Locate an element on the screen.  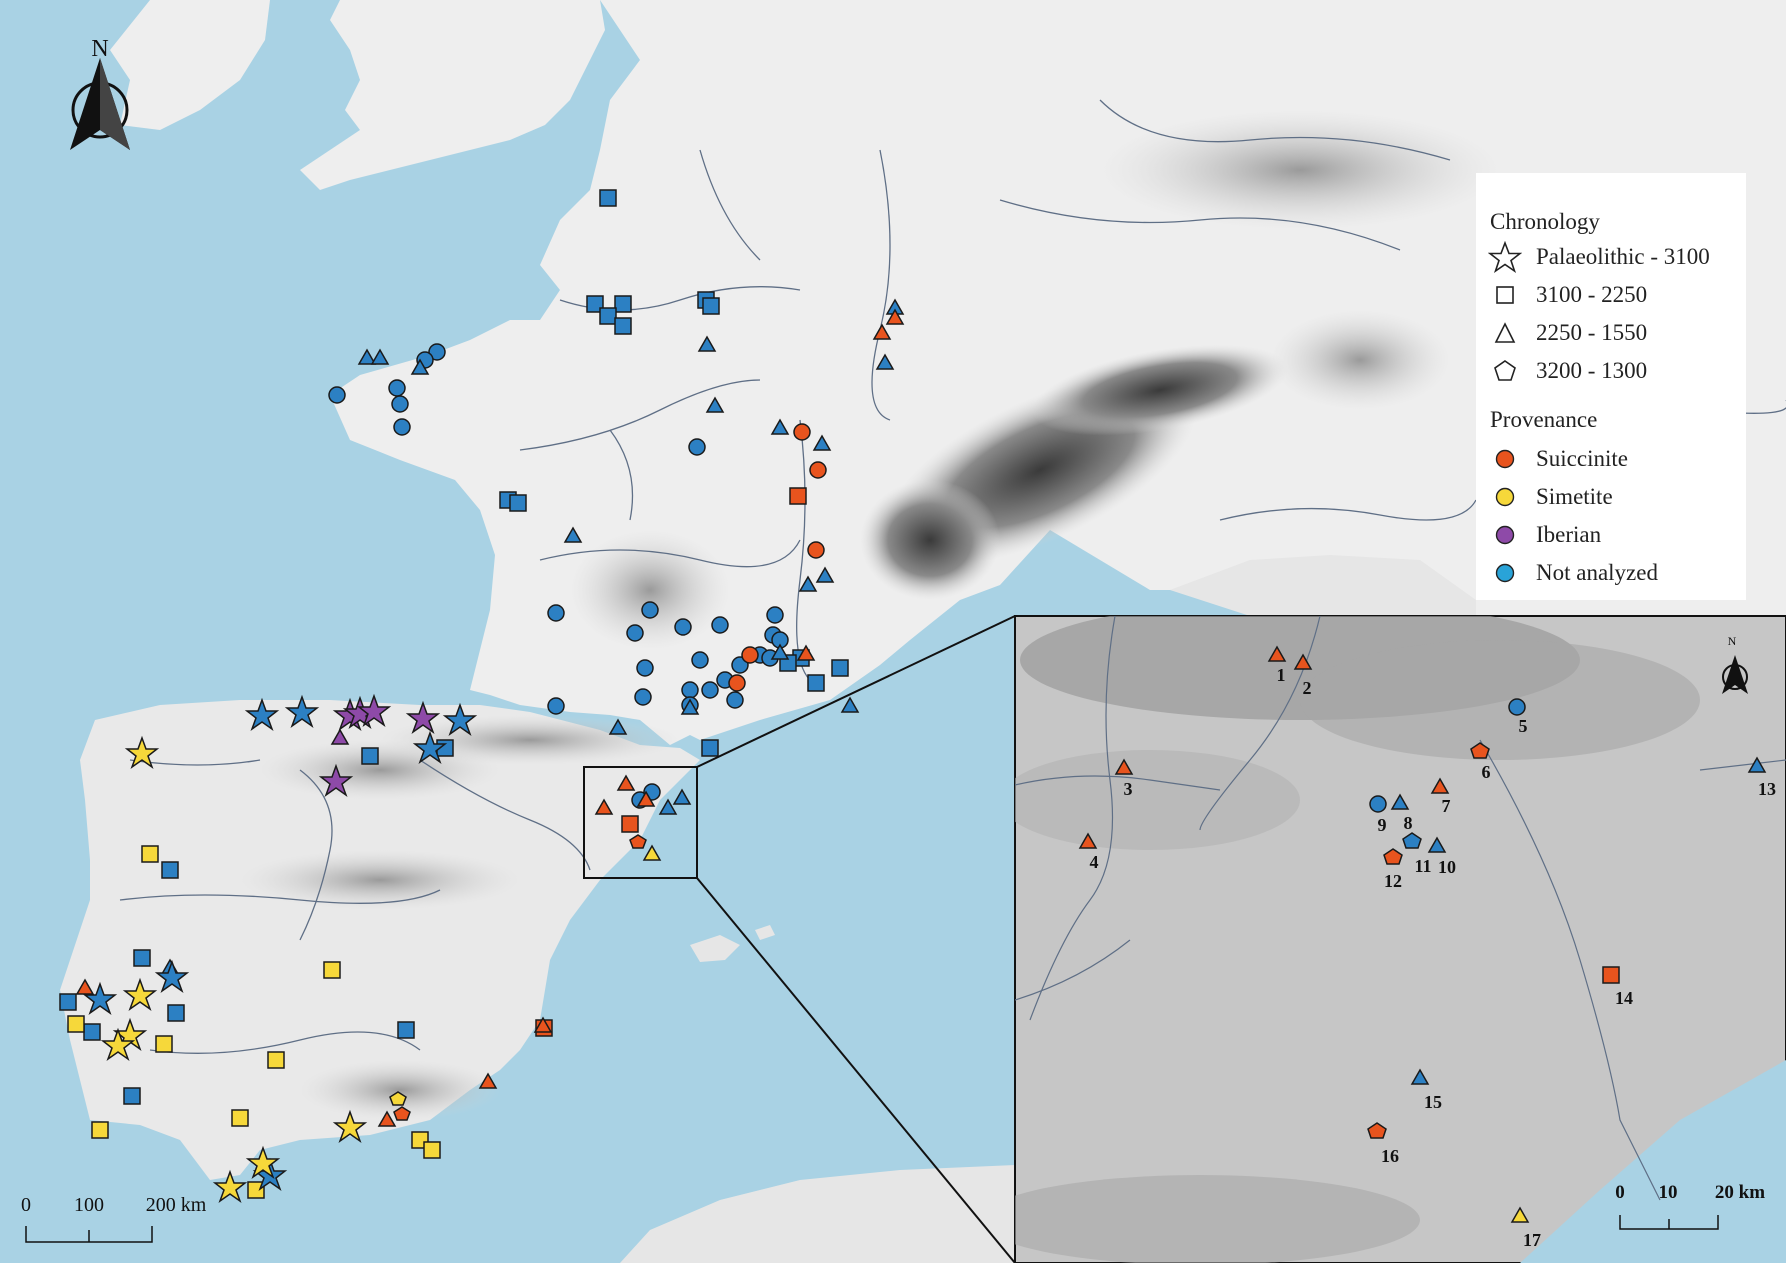
legend-item-star: Palaeolithic - 3100 is located at coordinates (1599, 257).